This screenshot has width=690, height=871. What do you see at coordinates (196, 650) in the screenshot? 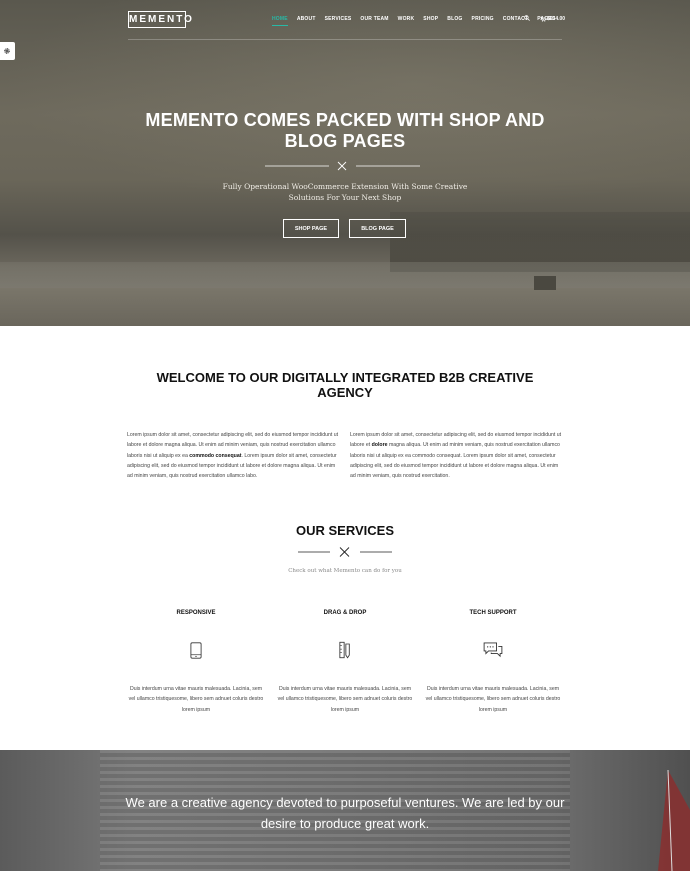
I see `tablet-icon` at bounding box center [196, 650].